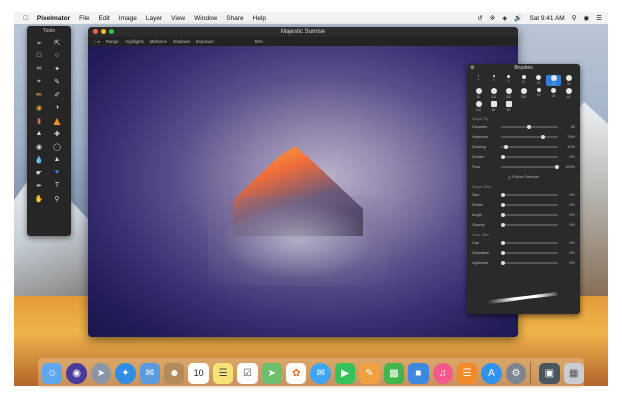  Describe the element at coordinates (205, 18) in the screenshot. I see `menu-window: Window` at that location.